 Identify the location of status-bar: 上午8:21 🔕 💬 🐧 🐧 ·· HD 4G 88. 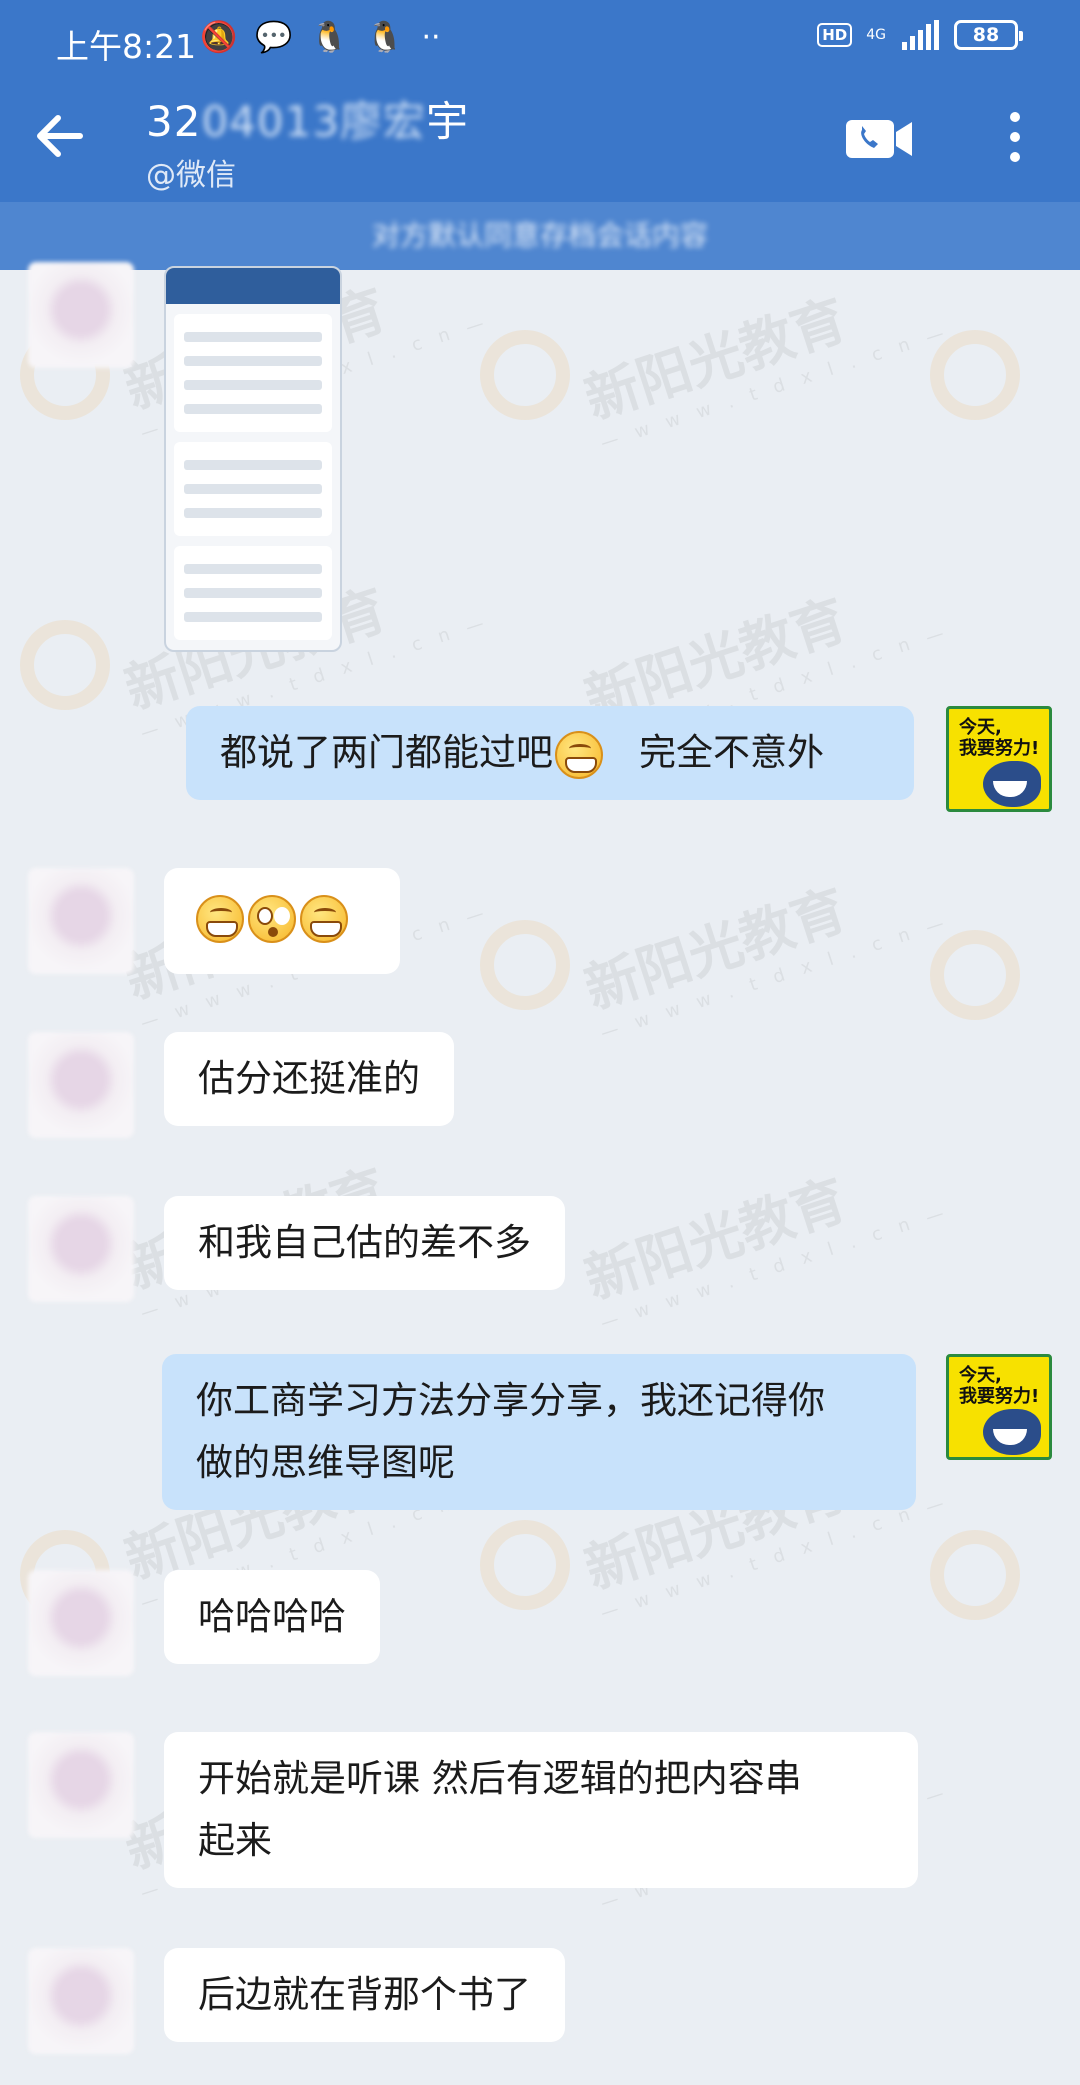
(540, 42).